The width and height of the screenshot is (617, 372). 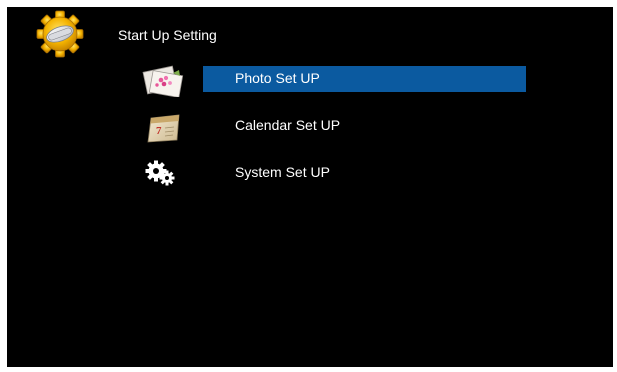 I want to click on calendar-icon: 7, so click(x=163, y=127).